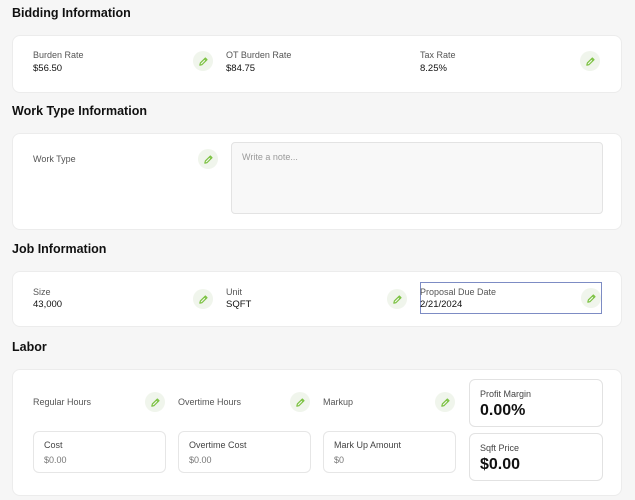  What do you see at coordinates (500, 464) in the screenshot?
I see `sqft-price-value: $0.00` at bounding box center [500, 464].